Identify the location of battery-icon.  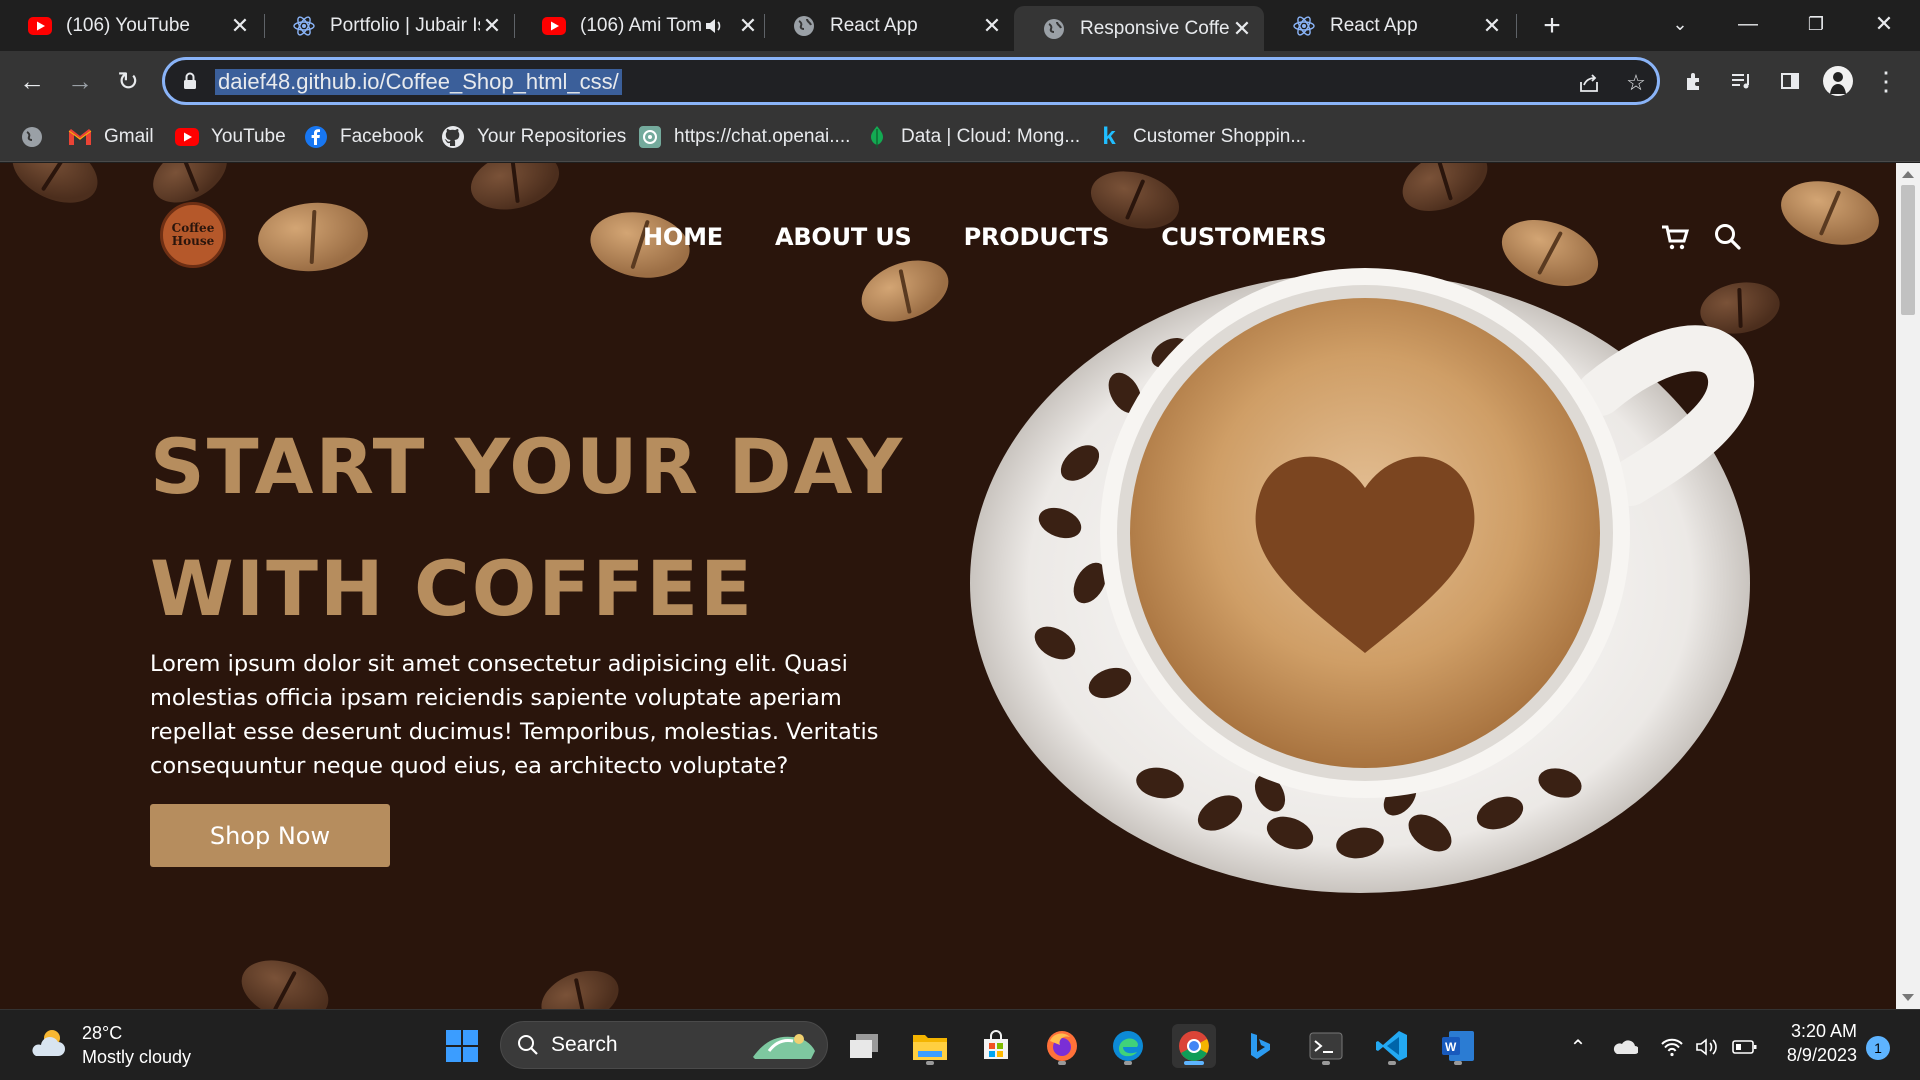
(1745, 1047).